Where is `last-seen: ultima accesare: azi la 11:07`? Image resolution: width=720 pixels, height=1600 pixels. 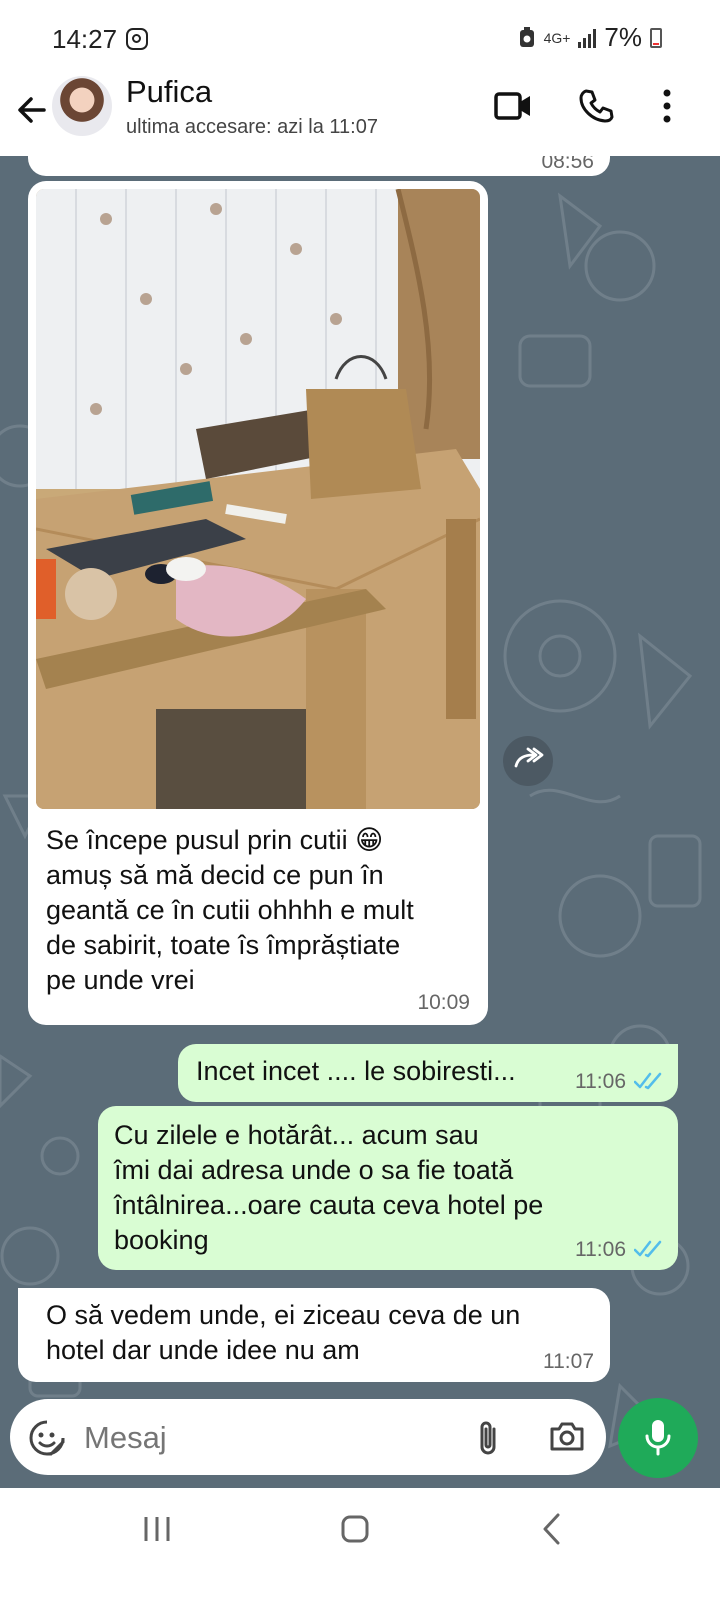
last-seen: ultima accesare: azi la 11:07 is located at coordinates (252, 127).